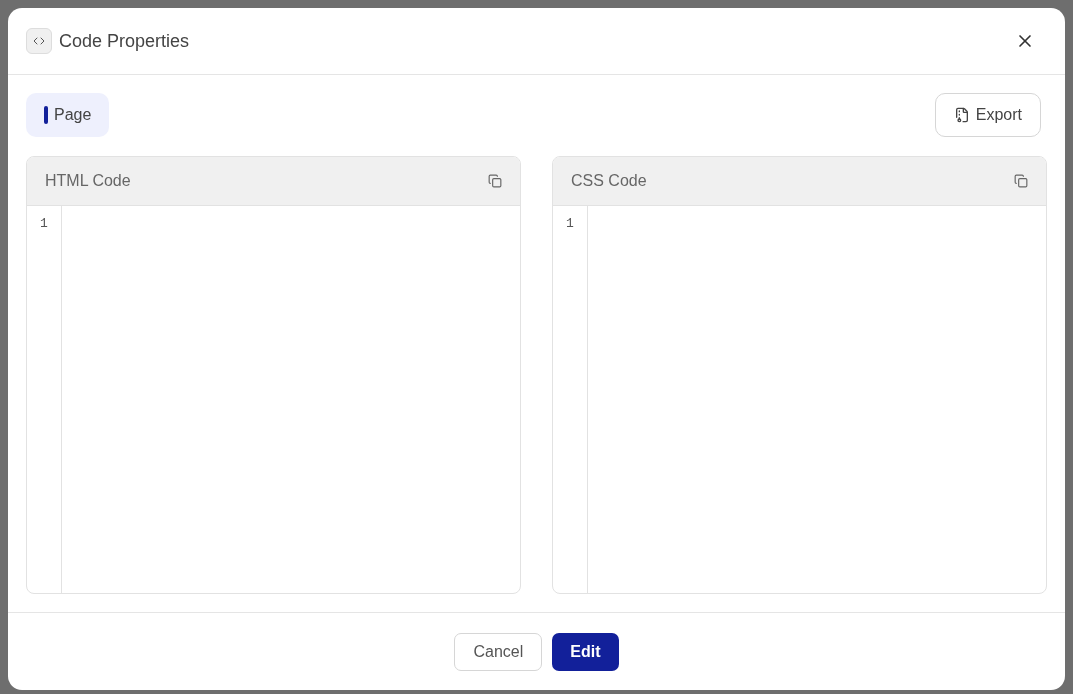  I want to click on panel-title: HTML Code, so click(88, 181).